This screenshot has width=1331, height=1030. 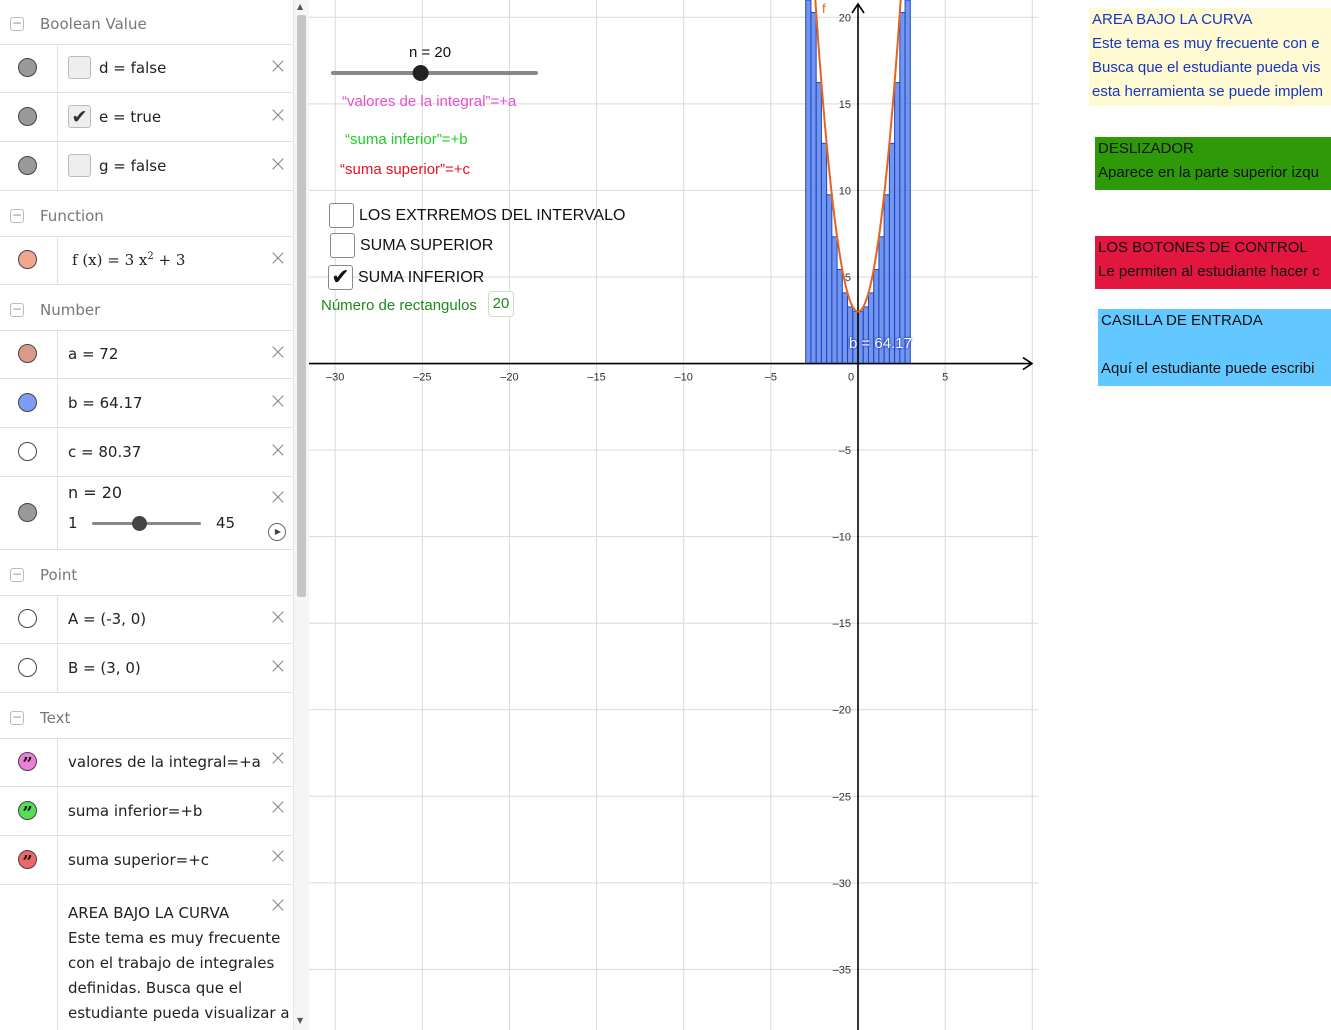 What do you see at coordinates (164, 762) in the screenshot?
I see `algebra-item-text: valores de la integral=+a` at bounding box center [164, 762].